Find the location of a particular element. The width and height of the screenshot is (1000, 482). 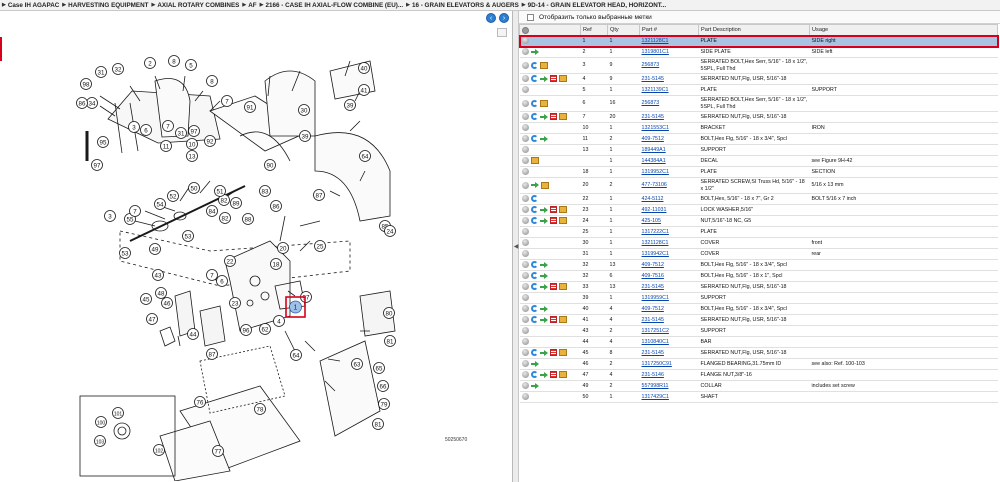

cell-part-number: 231-5146 is located at coordinates (669, 375).